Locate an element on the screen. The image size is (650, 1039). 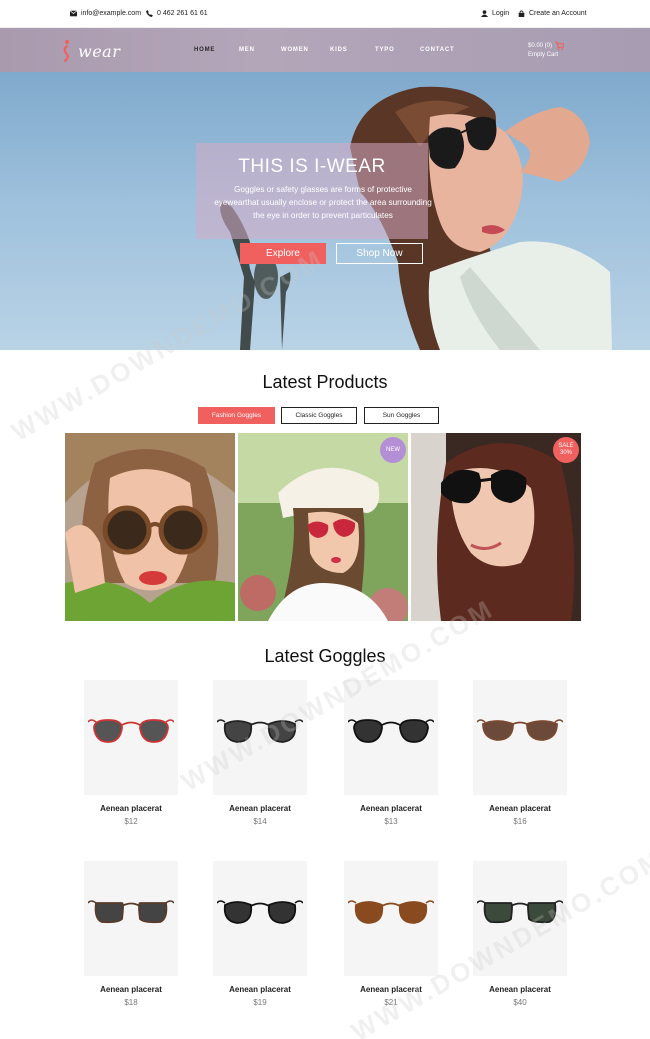
product-card: Aenean placerat $19 is located at coordinates (260, 934).